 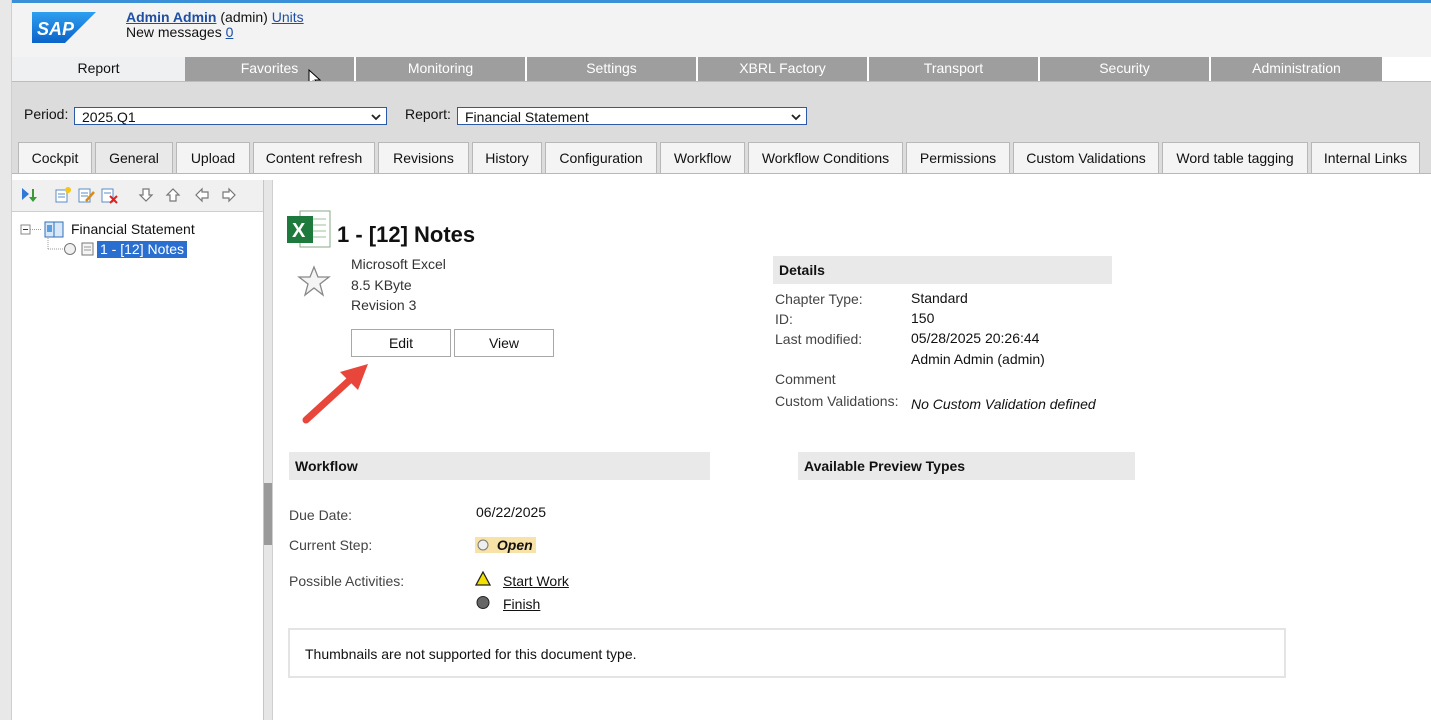 I want to click on nav-tab-security: Security, so click(x=1125, y=69).